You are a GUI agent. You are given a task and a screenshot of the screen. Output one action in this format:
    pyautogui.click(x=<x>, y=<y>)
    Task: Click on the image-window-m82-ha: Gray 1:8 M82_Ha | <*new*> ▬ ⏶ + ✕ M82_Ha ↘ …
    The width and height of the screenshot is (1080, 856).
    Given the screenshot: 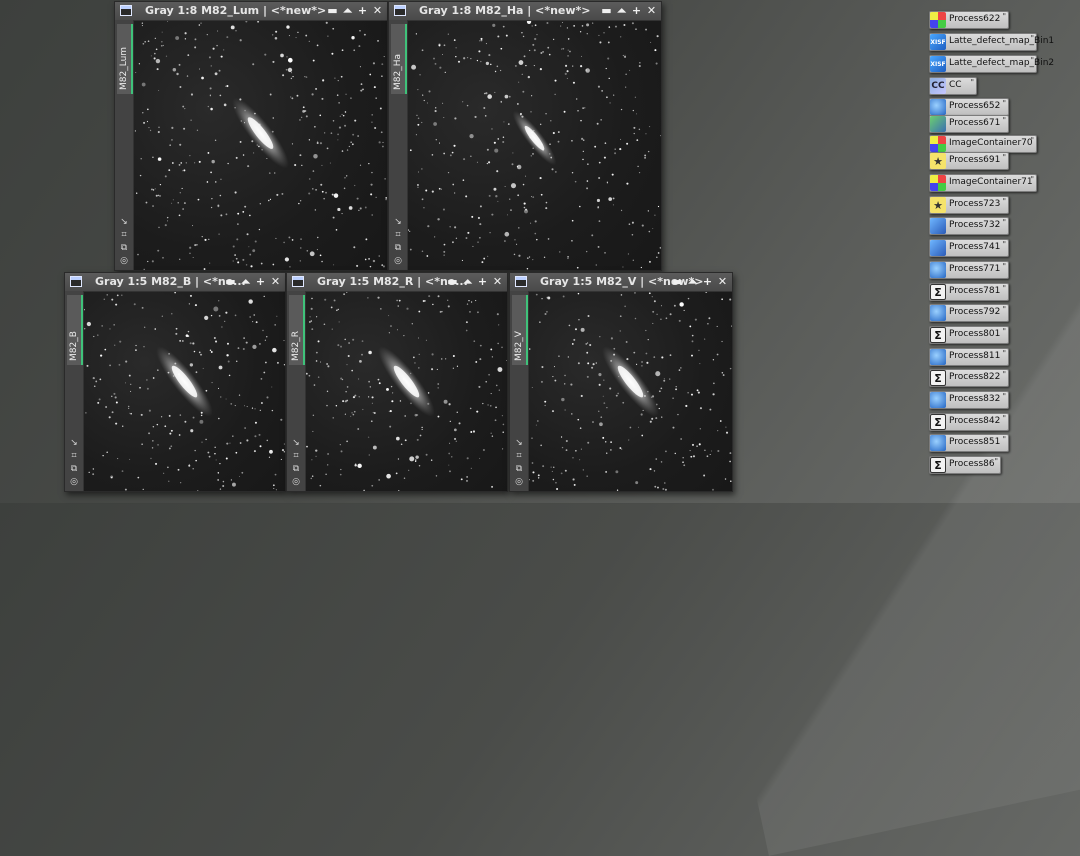 What is the action you would take?
    pyautogui.click(x=525, y=136)
    